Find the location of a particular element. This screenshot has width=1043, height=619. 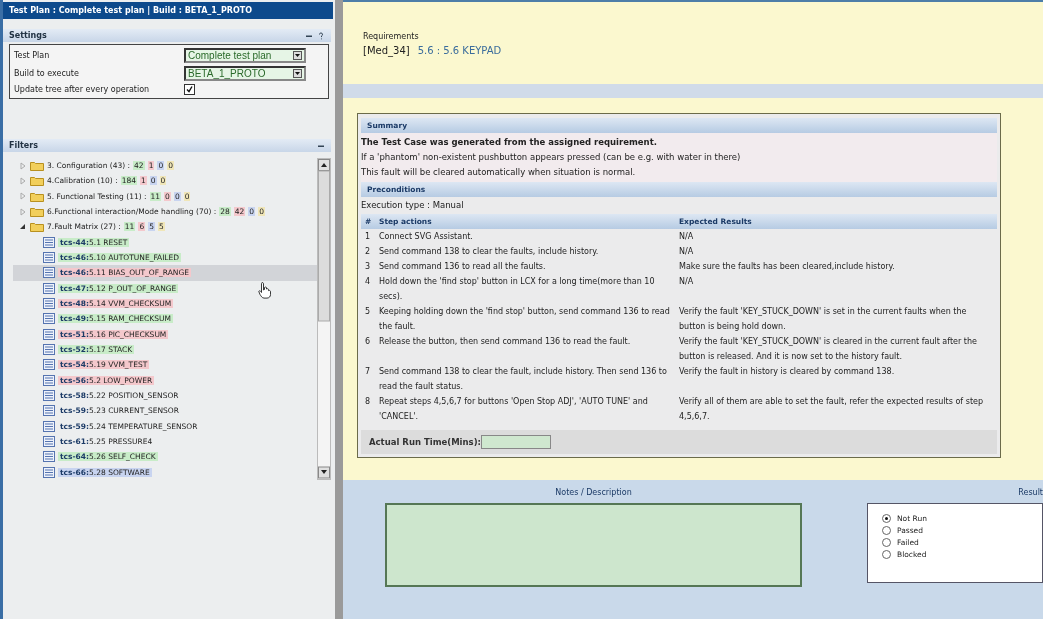

hand-cursor-icon is located at coordinates (265, 290).